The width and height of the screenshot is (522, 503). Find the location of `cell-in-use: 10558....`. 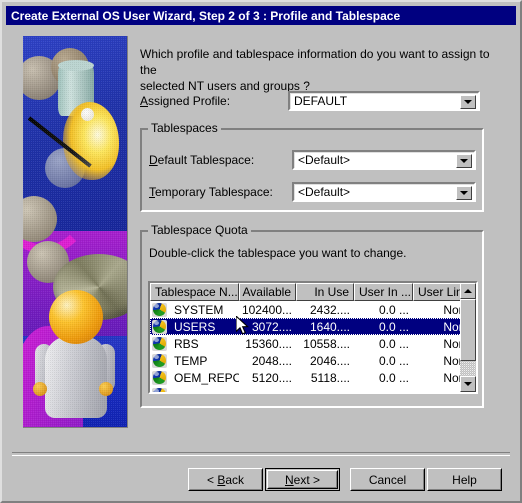

cell-in-use: 10558.... is located at coordinates (326, 343).